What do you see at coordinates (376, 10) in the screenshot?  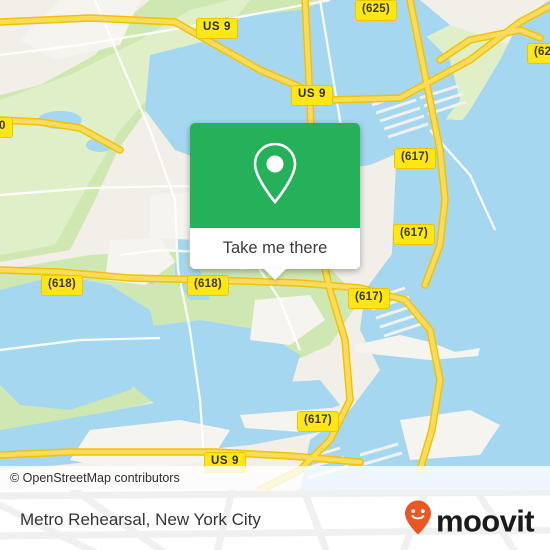 I see `road-shield: (625)` at bounding box center [376, 10].